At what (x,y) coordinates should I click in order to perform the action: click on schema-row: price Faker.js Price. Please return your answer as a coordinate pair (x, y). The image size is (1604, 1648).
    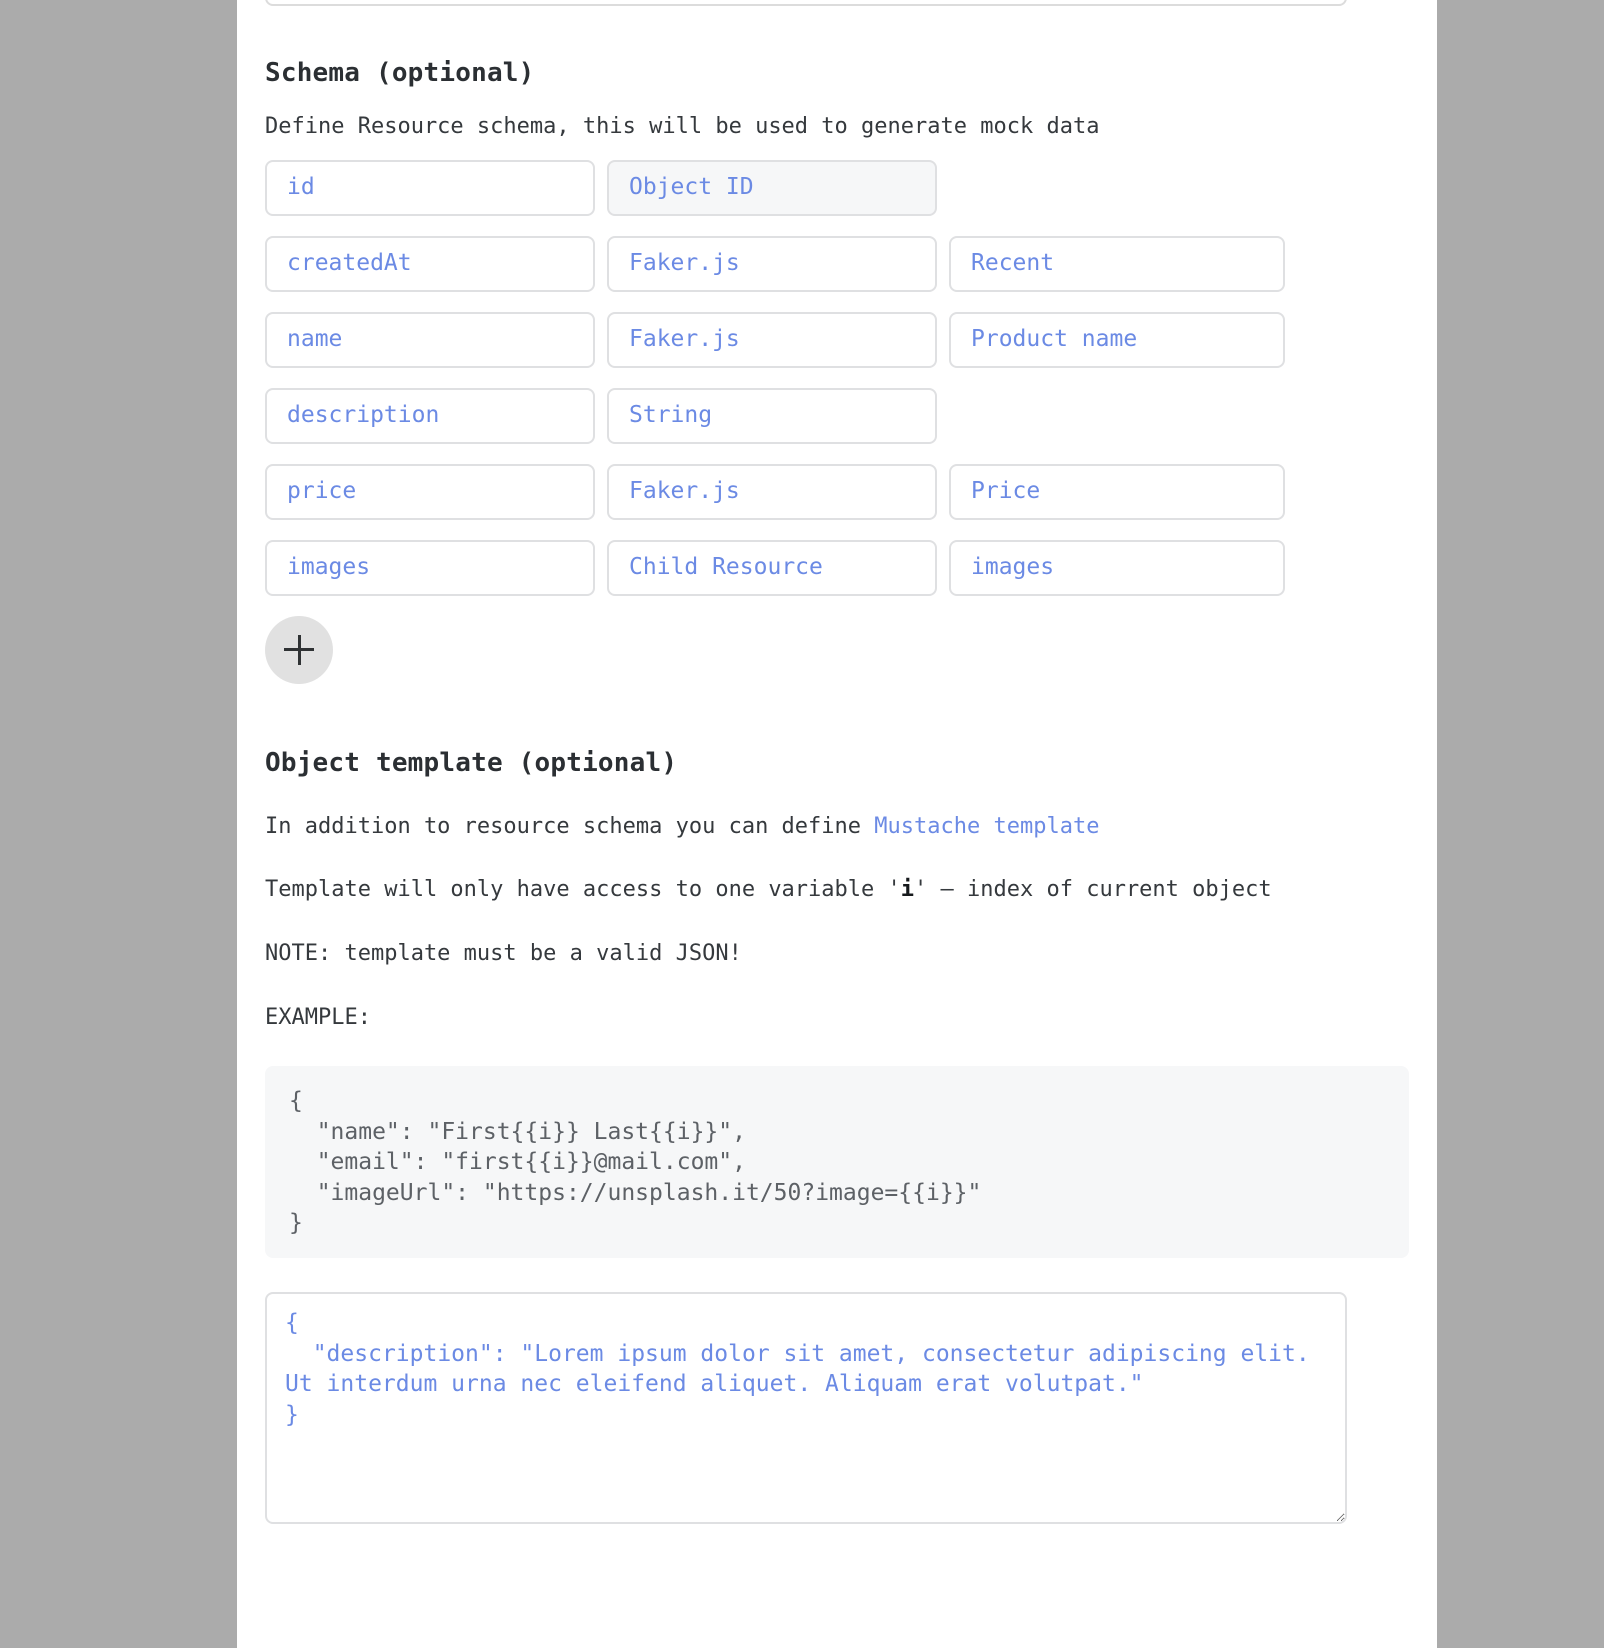
    Looking at the image, I should click on (837, 491).